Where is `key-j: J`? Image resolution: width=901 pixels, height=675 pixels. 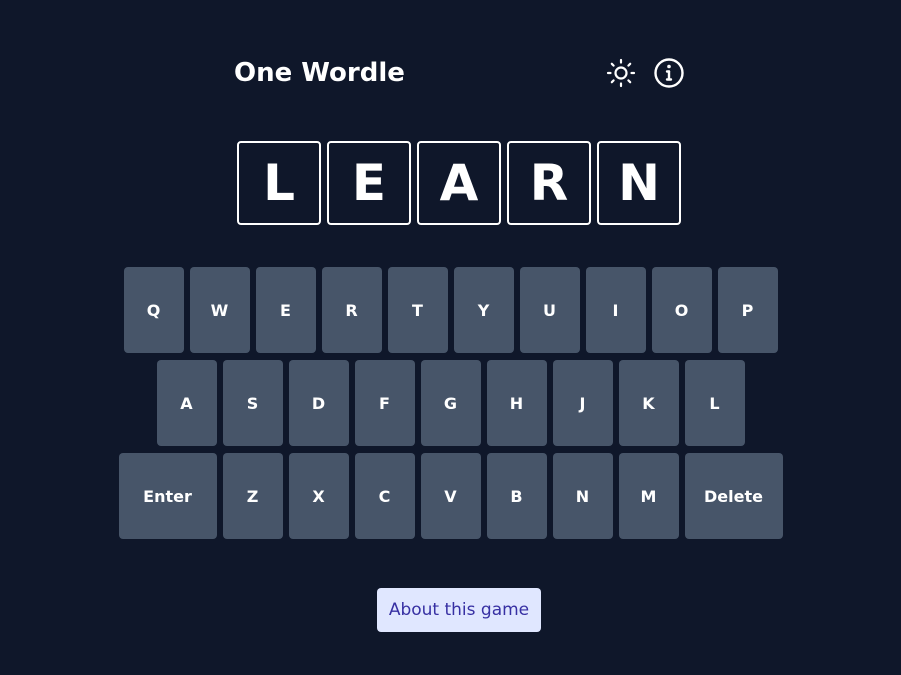
key-j: J is located at coordinates (582, 403).